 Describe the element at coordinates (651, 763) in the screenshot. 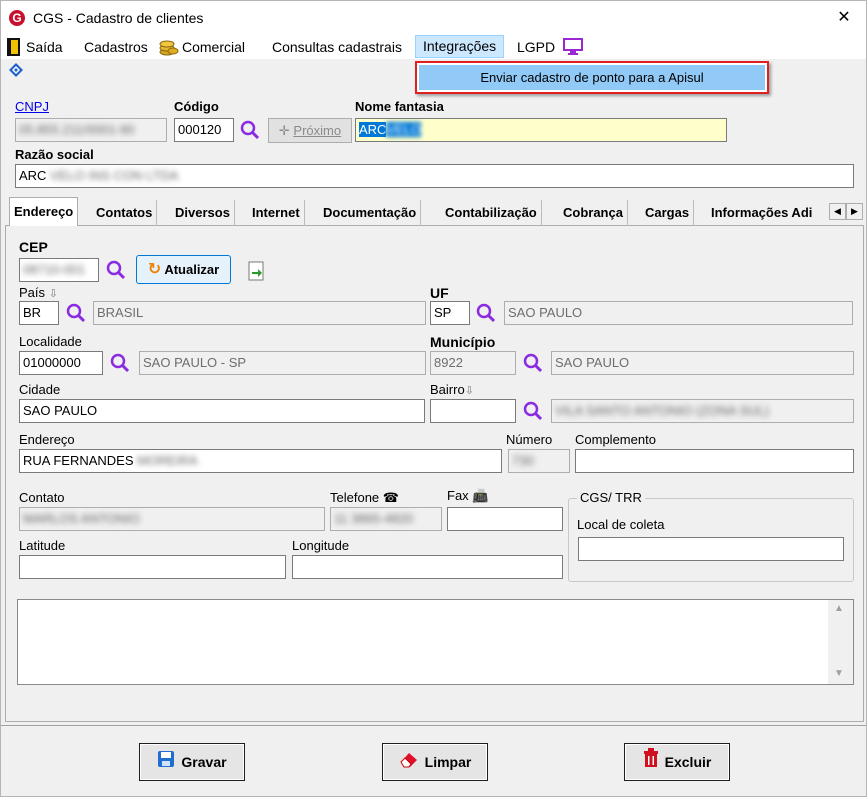

I see `trash-icon` at that location.